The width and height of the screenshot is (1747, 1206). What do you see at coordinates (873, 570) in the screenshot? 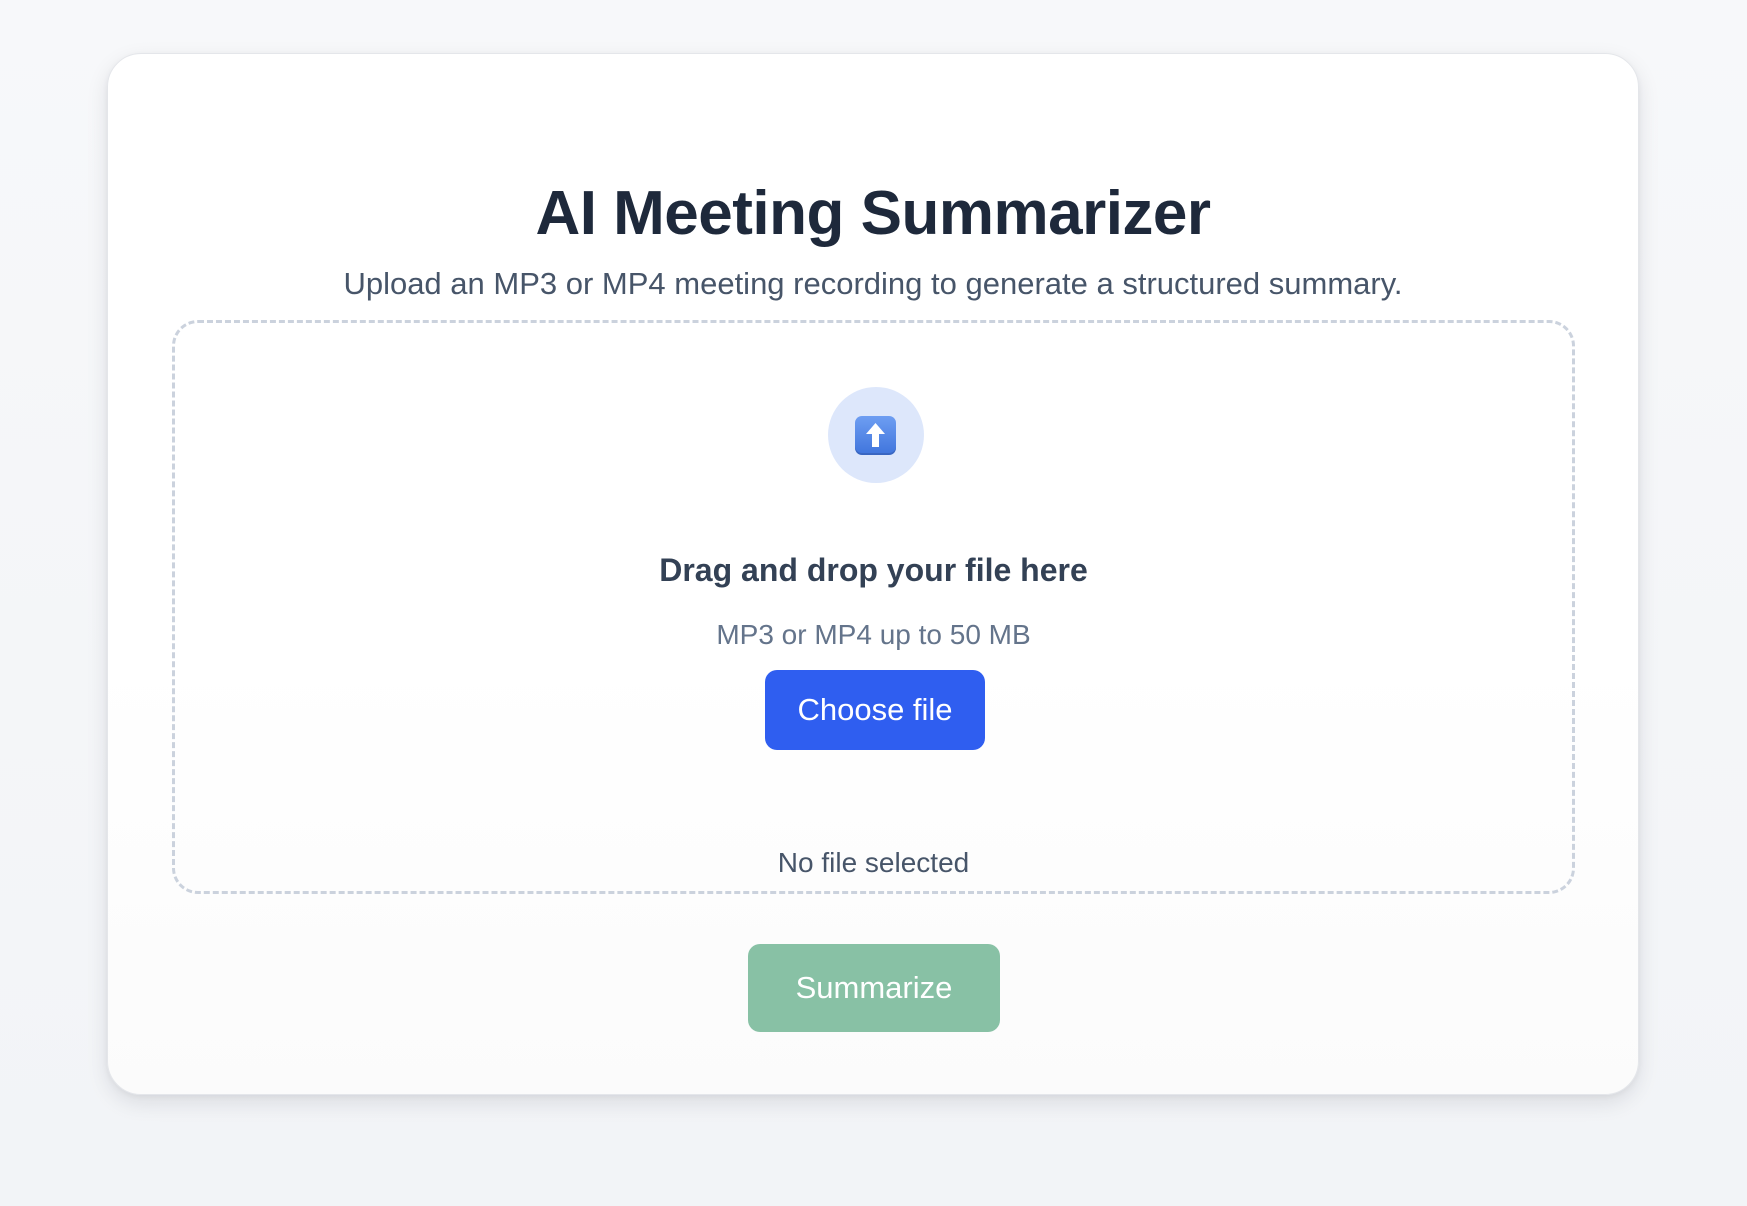
I see `dropzone-heading: Drag and drop your file here` at bounding box center [873, 570].